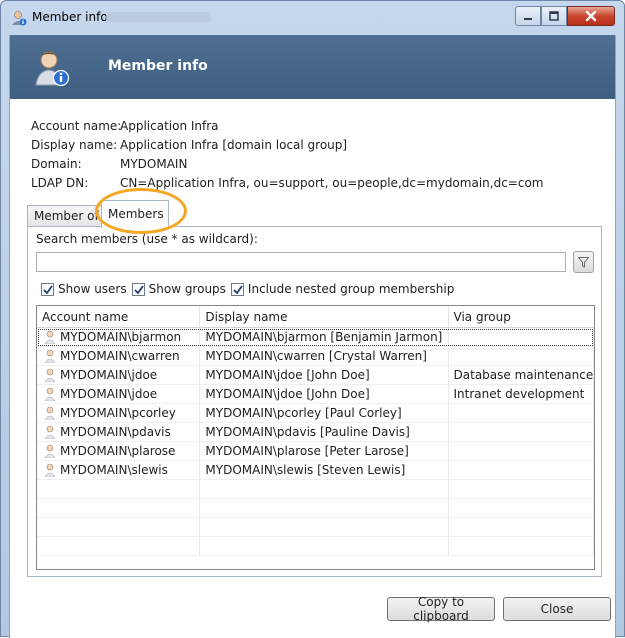  I want to click on include-nested-option: Include nested group membership, so click(342, 289).